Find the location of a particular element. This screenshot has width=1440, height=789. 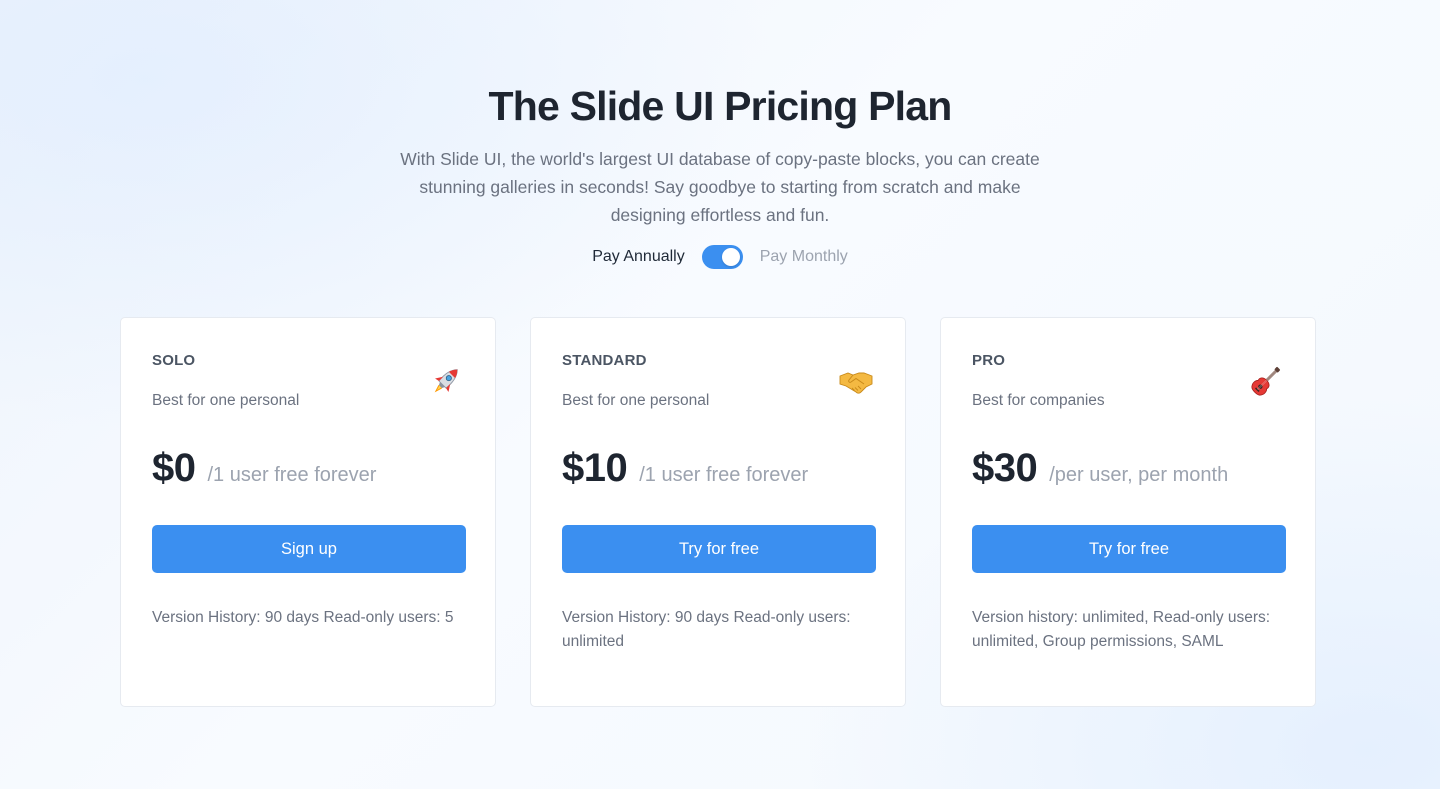

plan-description: Best for companies is located at coordinates (1038, 400).